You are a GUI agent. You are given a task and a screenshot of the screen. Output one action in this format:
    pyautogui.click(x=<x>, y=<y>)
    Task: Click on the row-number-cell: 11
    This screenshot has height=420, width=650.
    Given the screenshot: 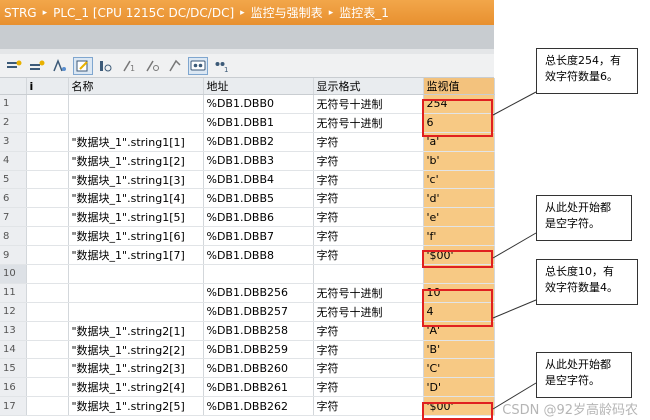 What is the action you would take?
    pyautogui.click(x=13, y=293)
    